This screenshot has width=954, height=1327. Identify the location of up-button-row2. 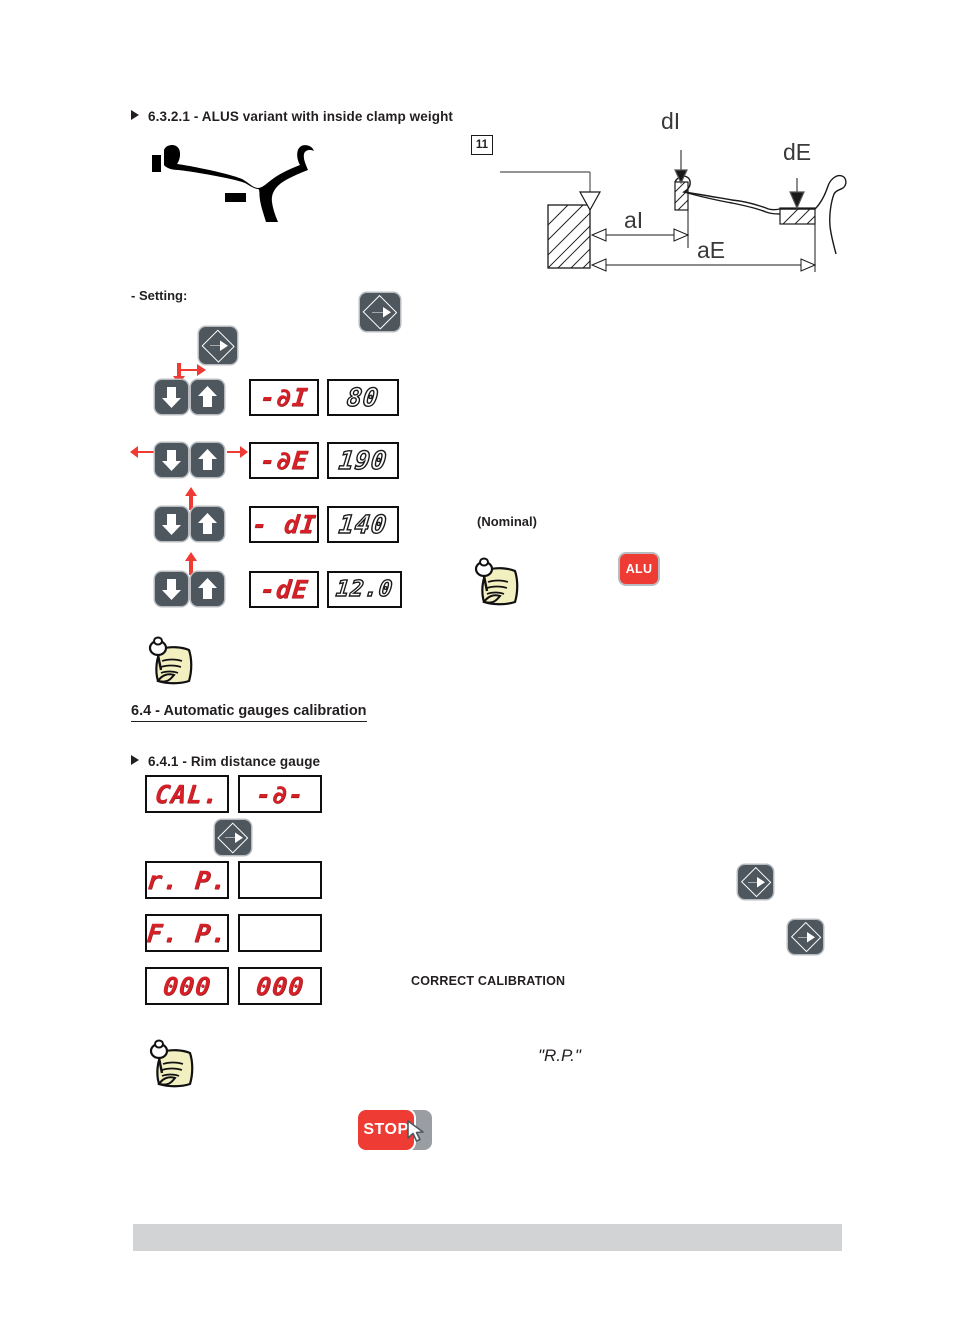
(207, 460).